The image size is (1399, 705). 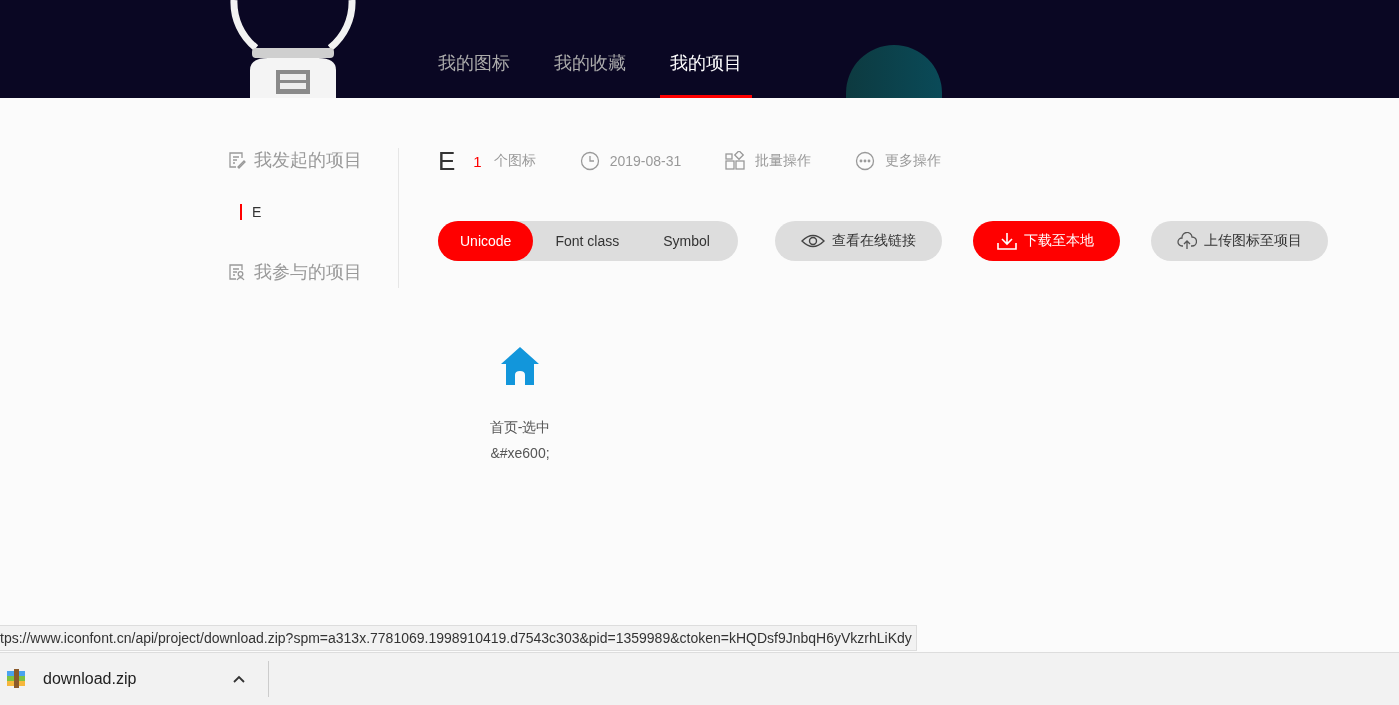 What do you see at coordinates (237, 272) in the screenshot?
I see `person-document-icon` at bounding box center [237, 272].